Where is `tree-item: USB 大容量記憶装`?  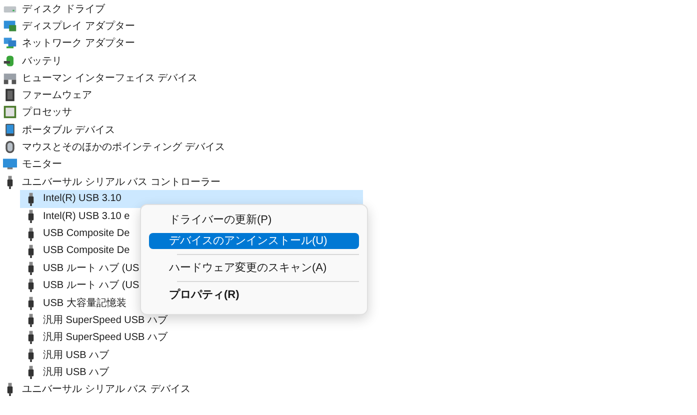
tree-item: USB 大容量記憶装 is located at coordinates (84, 303).